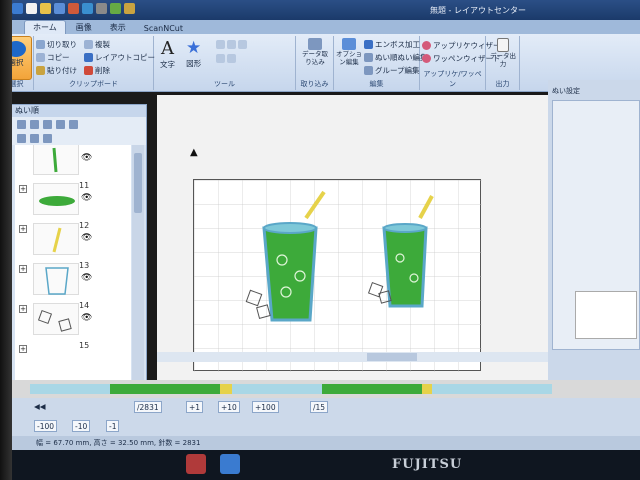  I want to click on lock-icon, so click(34, 138).